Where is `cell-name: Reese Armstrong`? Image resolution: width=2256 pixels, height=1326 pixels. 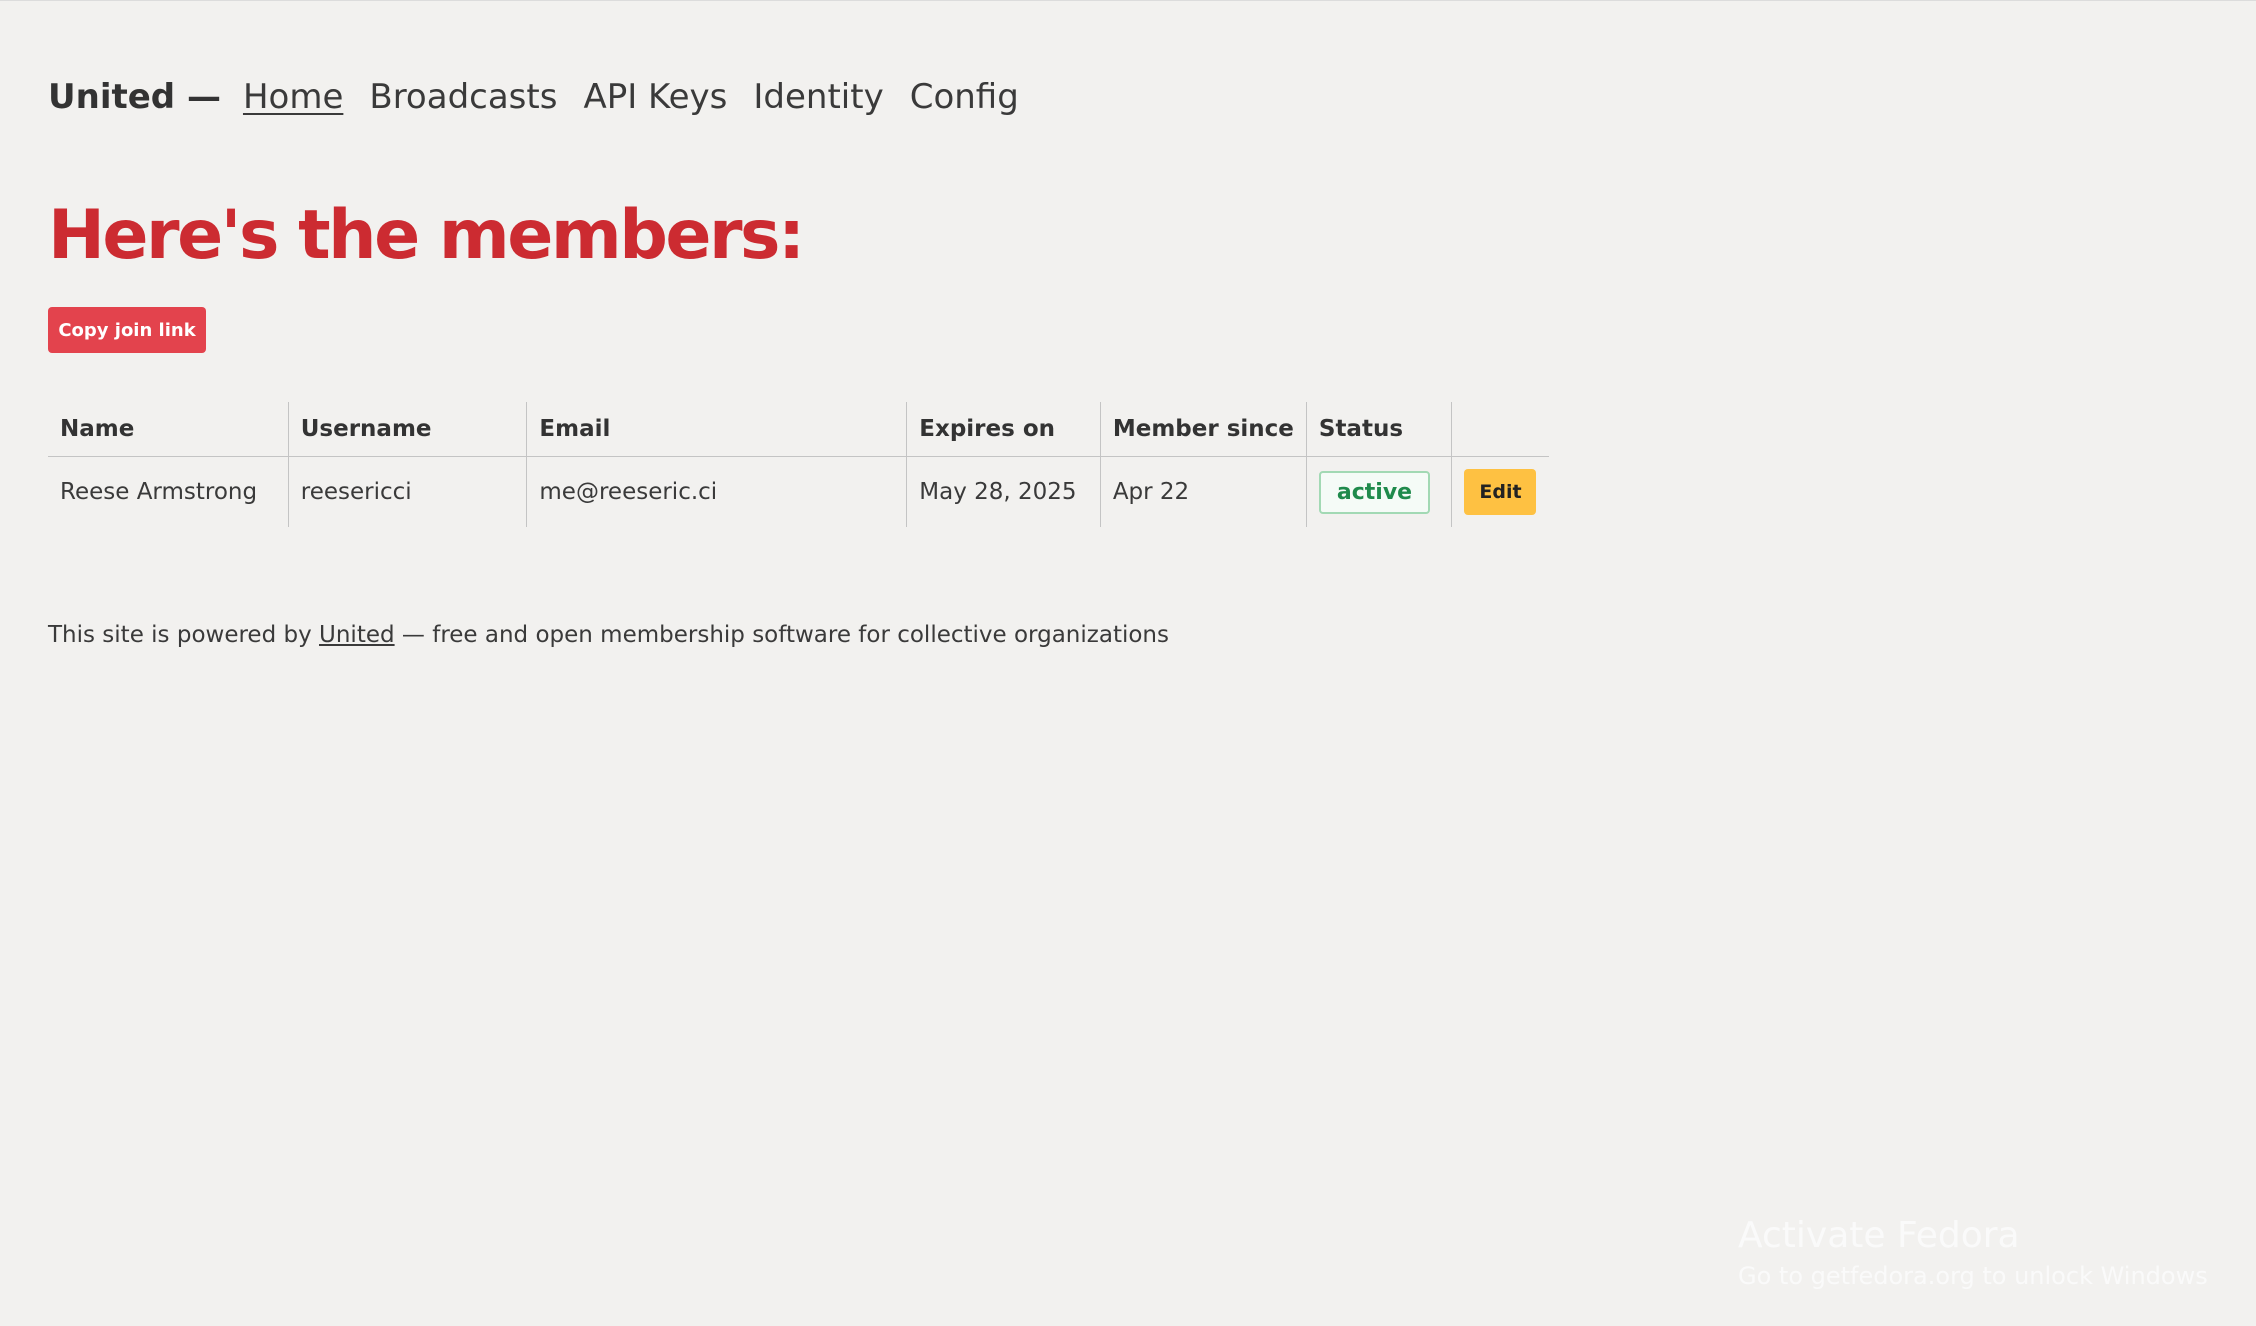 cell-name: Reese Armstrong is located at coordinates (159, 492).